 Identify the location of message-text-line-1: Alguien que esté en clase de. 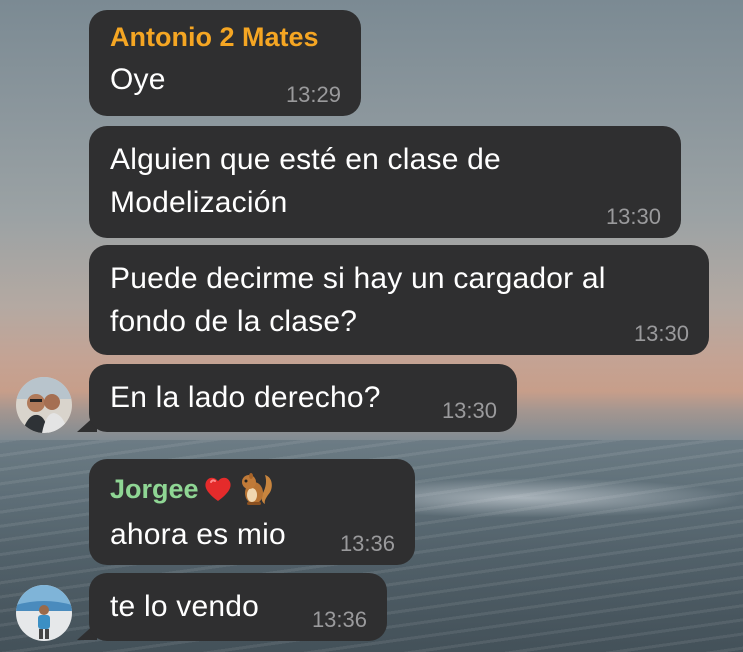
(305, 159).